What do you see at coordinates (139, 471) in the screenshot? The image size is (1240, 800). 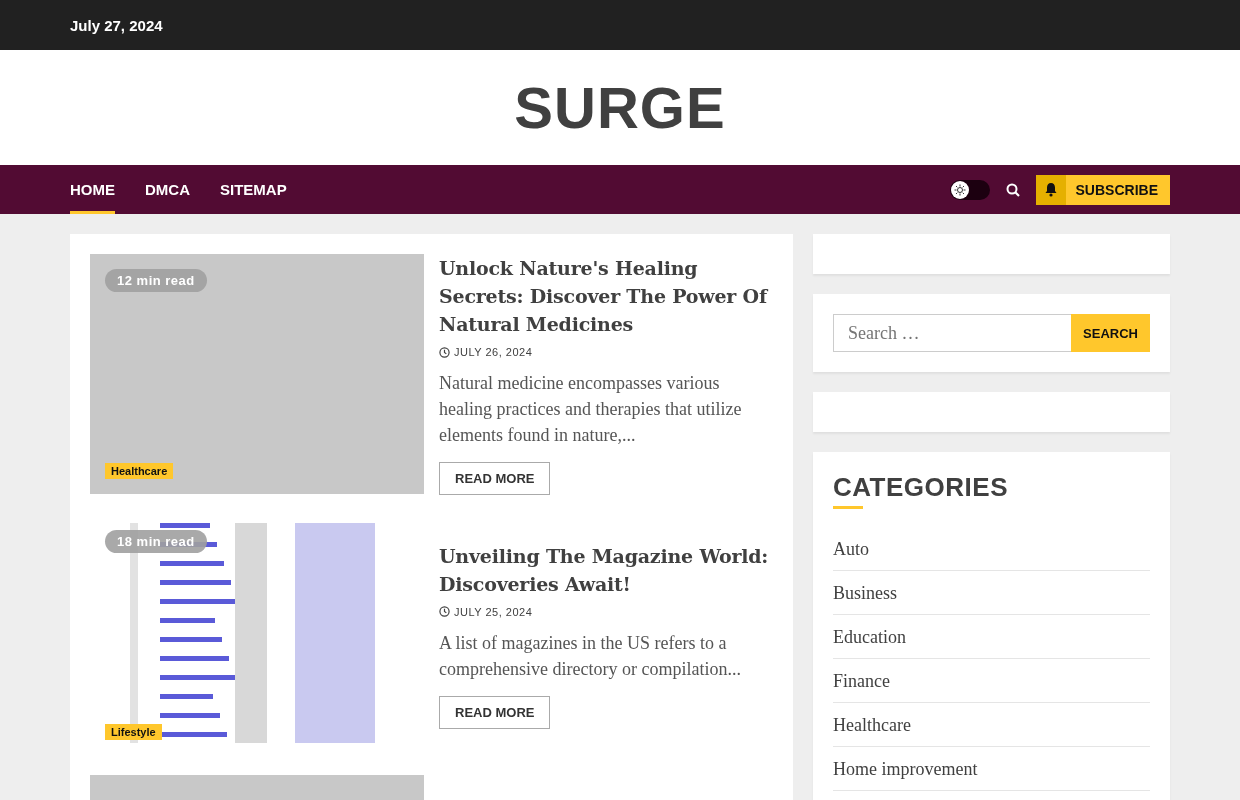 I see `category-tag: Healthcare` at bounding box center [139, 471].